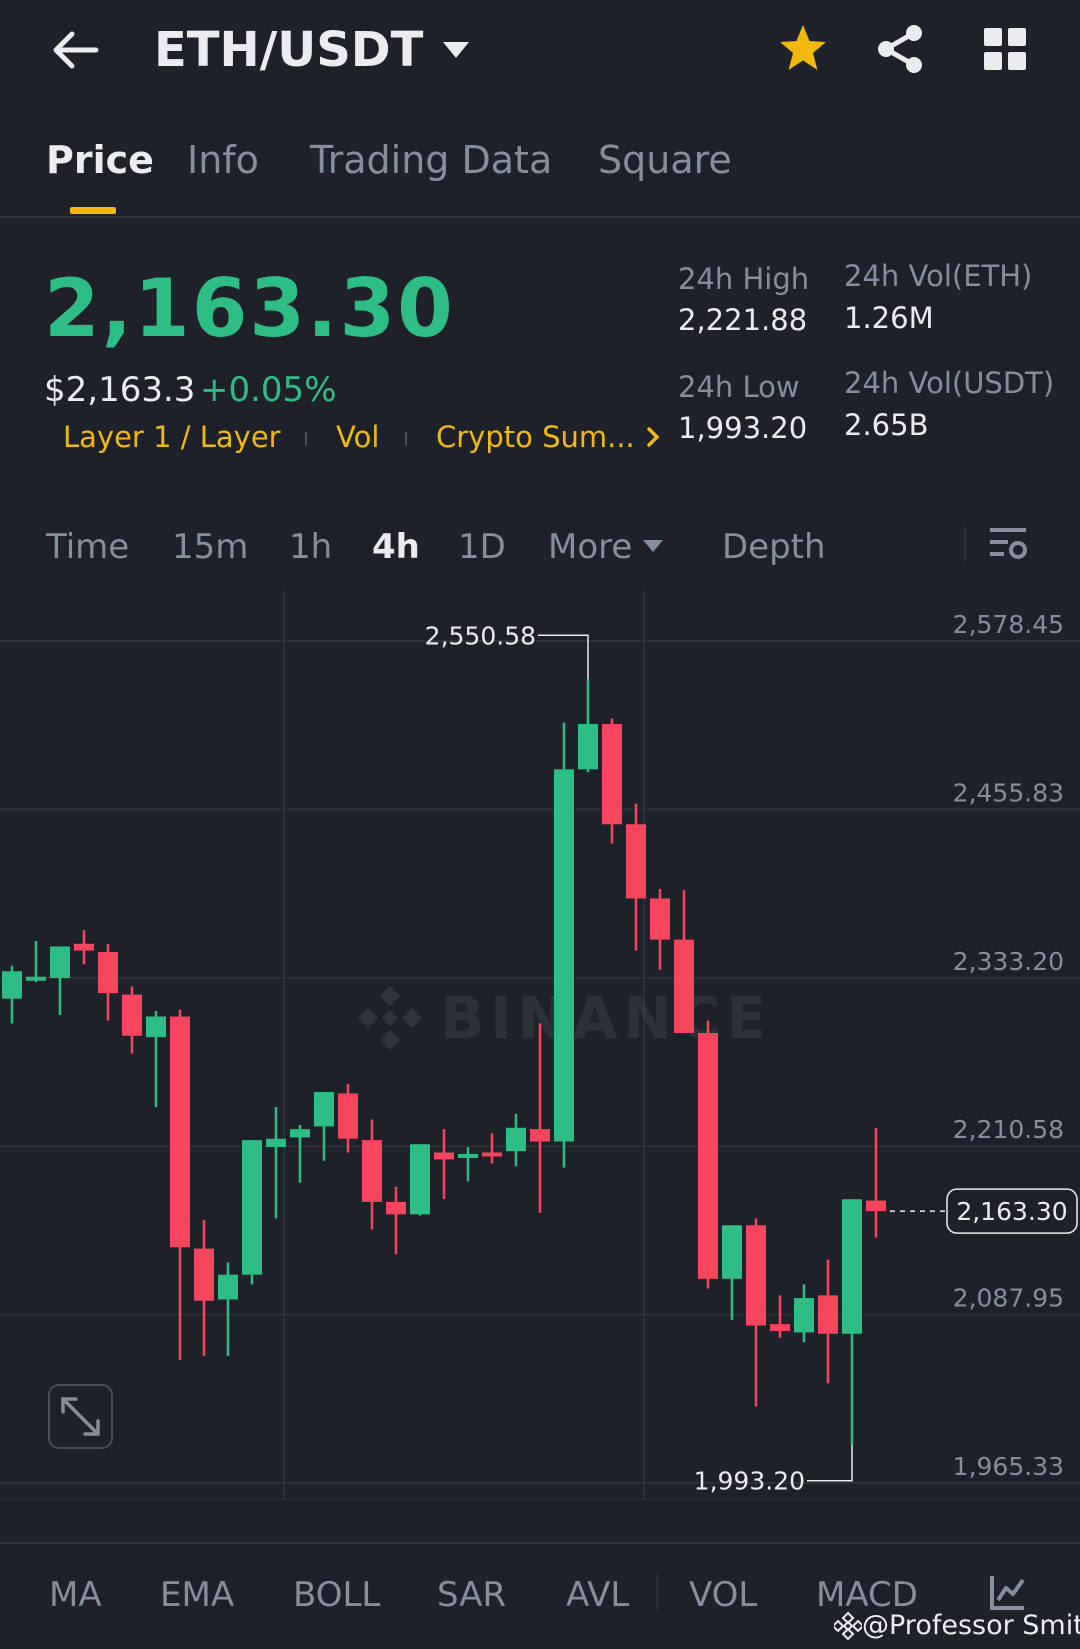  I want to click on stat-low-value: 1,993.20, so click(743, 428).